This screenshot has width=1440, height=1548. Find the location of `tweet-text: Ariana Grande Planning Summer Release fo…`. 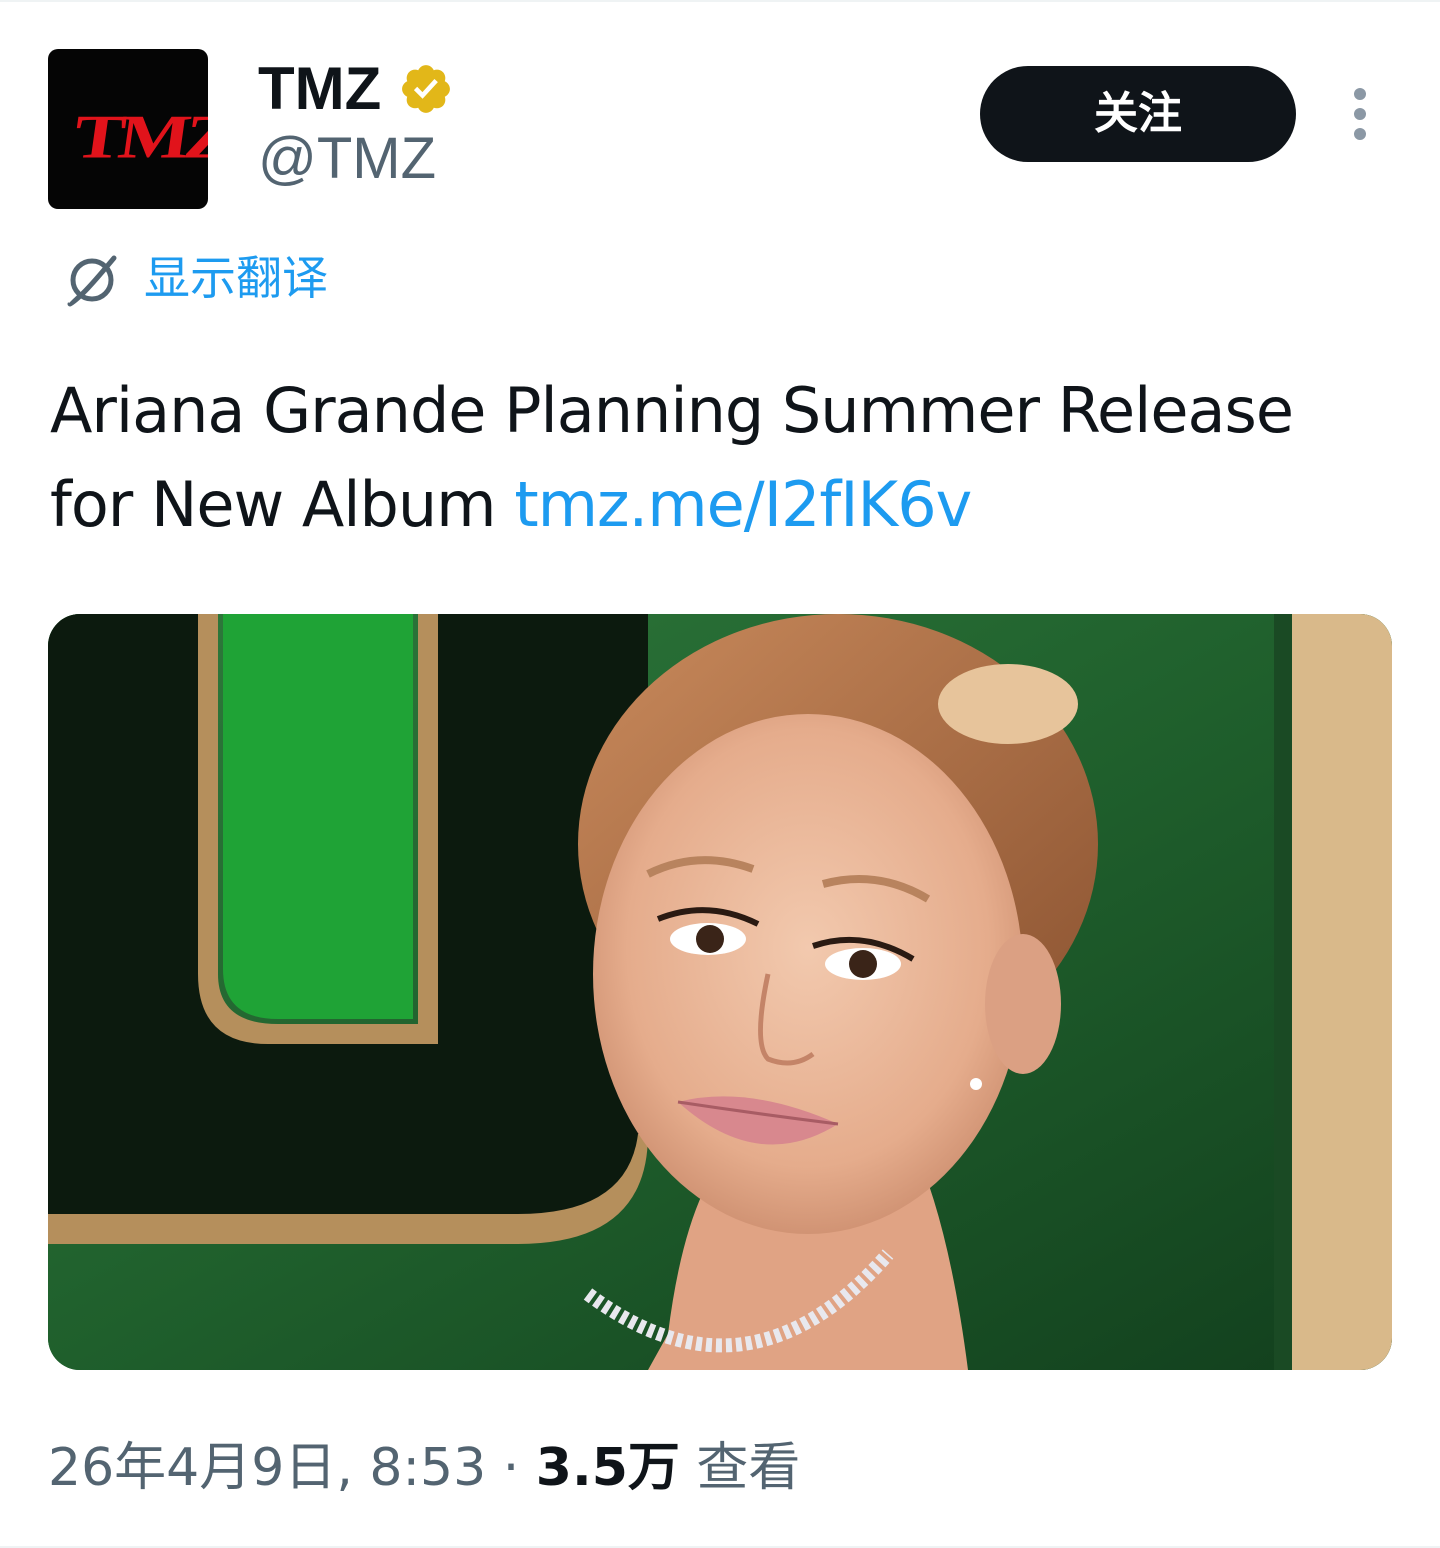

tweet-text: Ariana Grande Planning Summer Release fo… is located at coordinates (720, 458).